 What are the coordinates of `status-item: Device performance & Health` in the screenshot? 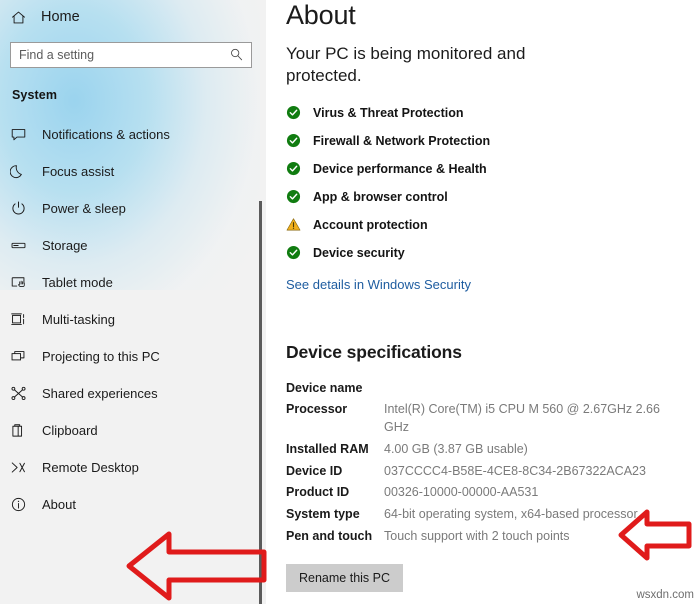 It's located at (493, 169).